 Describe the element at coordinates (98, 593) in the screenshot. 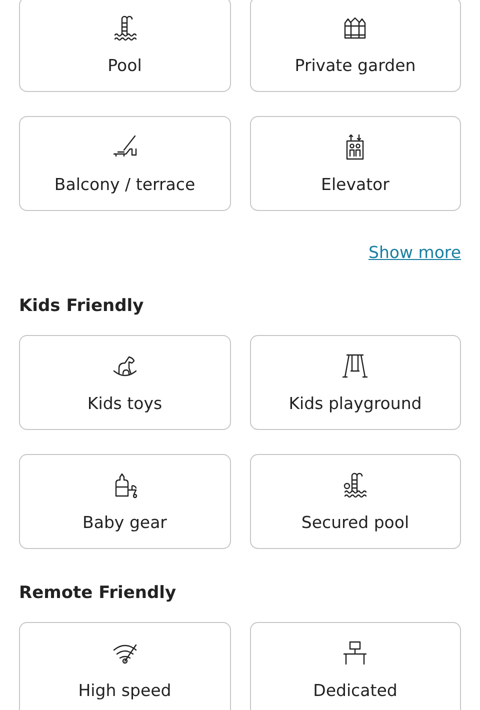

I see `section-heading: Remote Friendly` at that location.